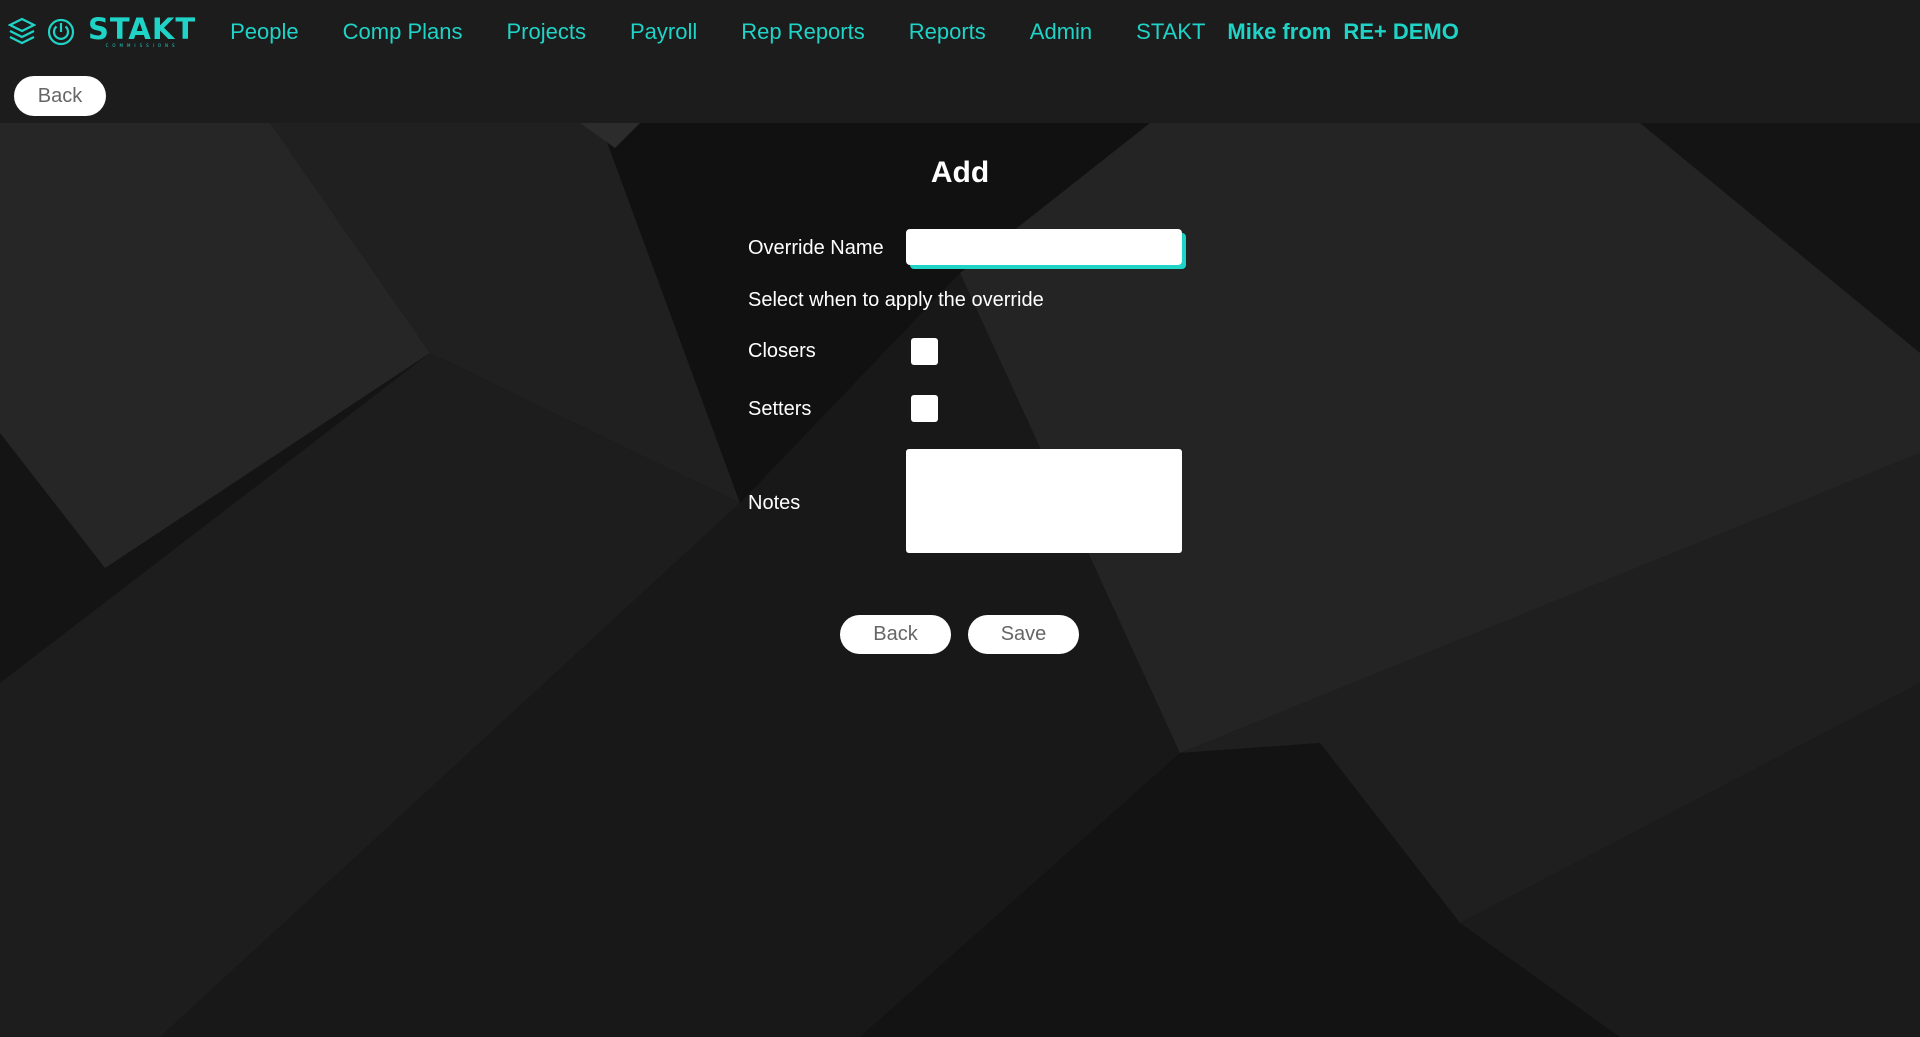 Image resolution: width=1920 pixels, height=1037 pixels. Describe the element at coordinates (1170, 32) in the screenshot. I see `nav-item-stakt: STAKT` at that location.